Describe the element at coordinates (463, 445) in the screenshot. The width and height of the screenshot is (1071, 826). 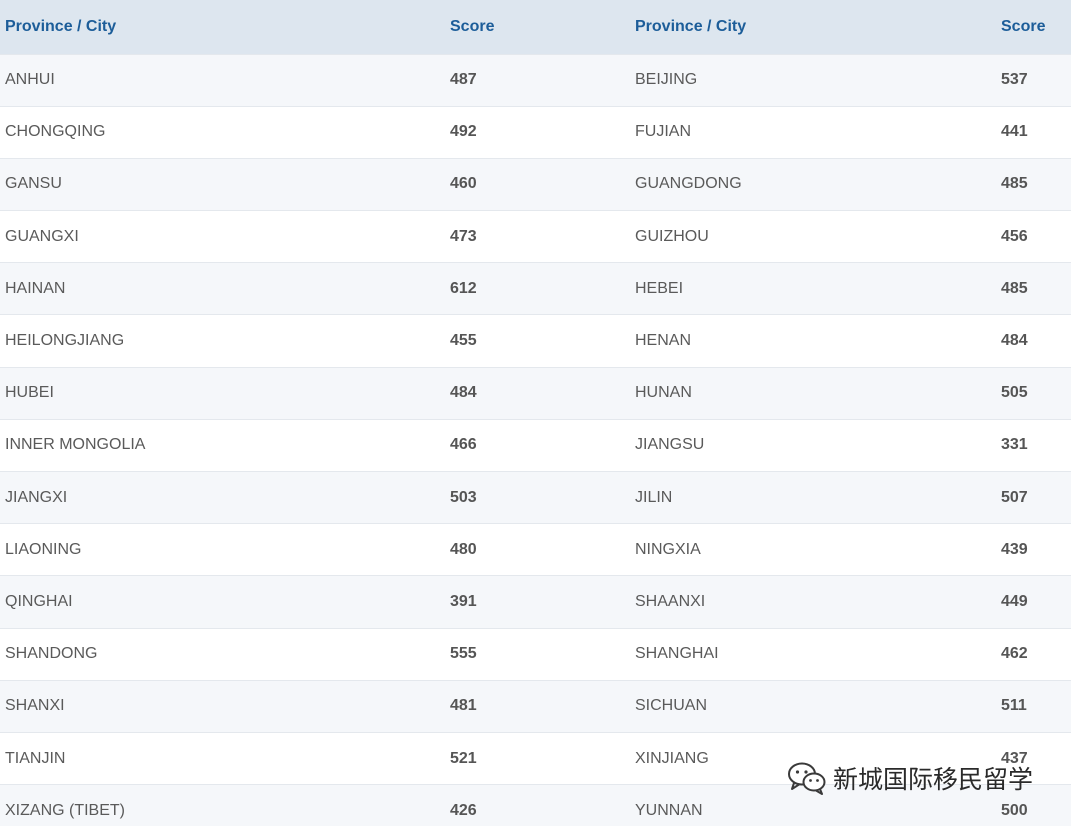
I see `score-left: 466` at that location.